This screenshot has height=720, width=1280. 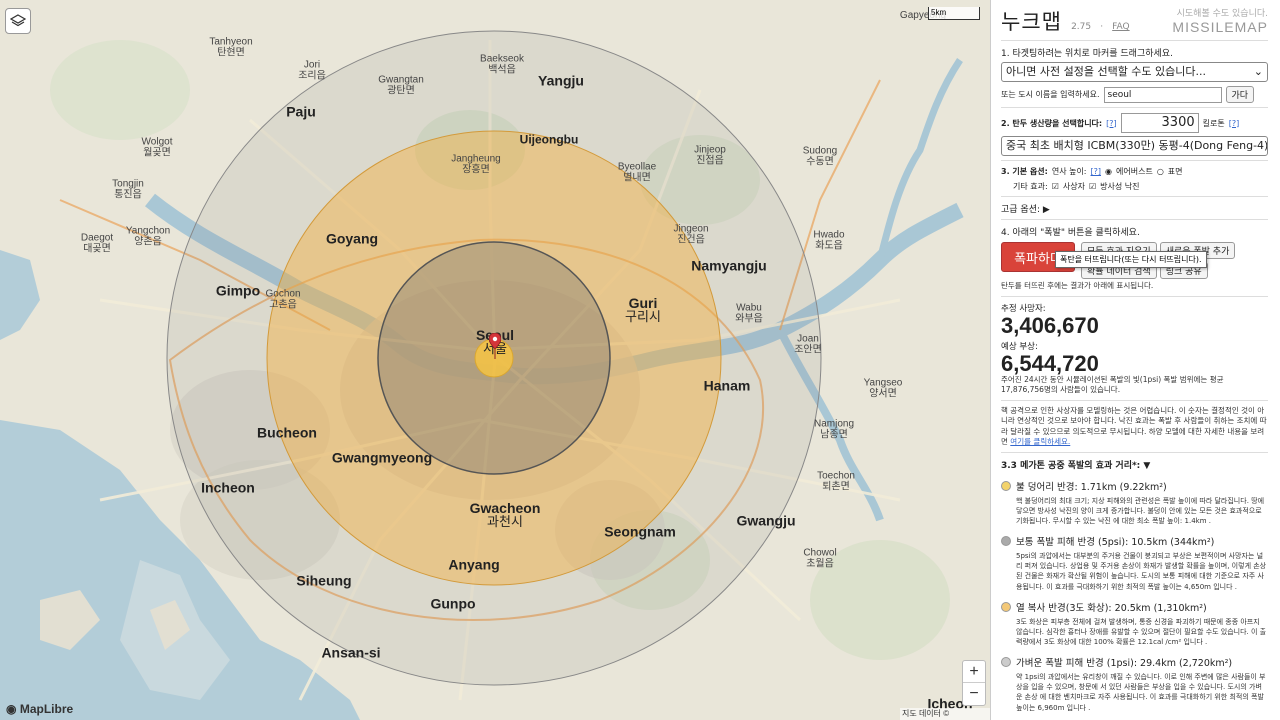 I want to click on place-anyang: Anyang, so click(x=474, y=564).